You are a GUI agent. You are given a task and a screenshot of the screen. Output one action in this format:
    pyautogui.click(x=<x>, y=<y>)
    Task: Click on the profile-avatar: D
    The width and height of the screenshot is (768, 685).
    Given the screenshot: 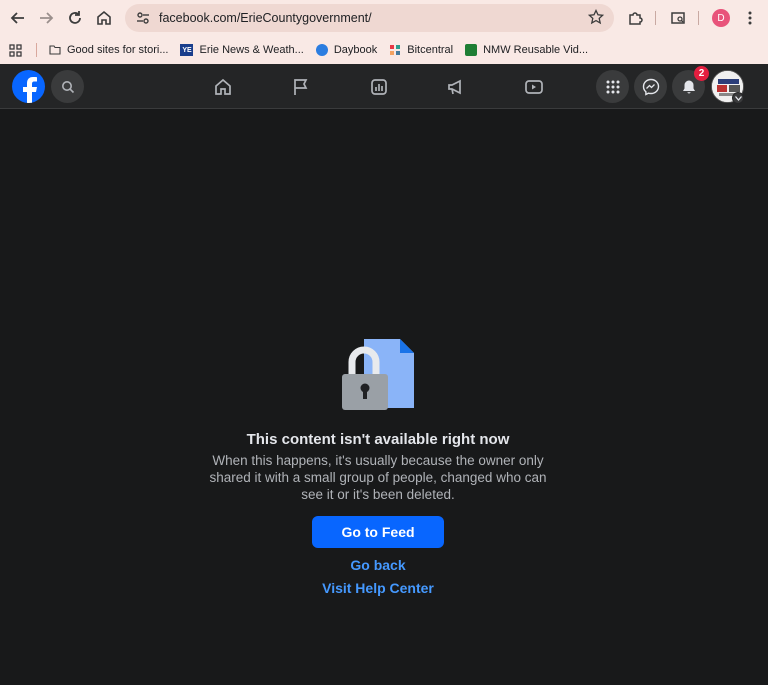 What is the action you would take?
    pyautogui.click(x=721, y=18)
    